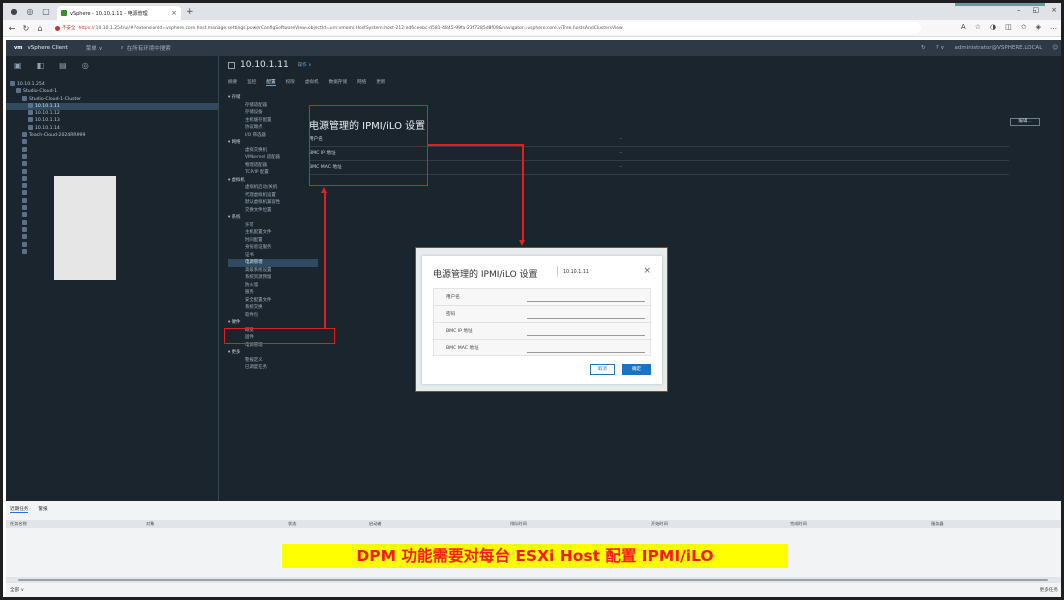 This screenshot has width=1064, height=600. Describe the element at coordinates (273, 218) in the screenshot. I see `config-nav-group: ▾ 系统` at that location.